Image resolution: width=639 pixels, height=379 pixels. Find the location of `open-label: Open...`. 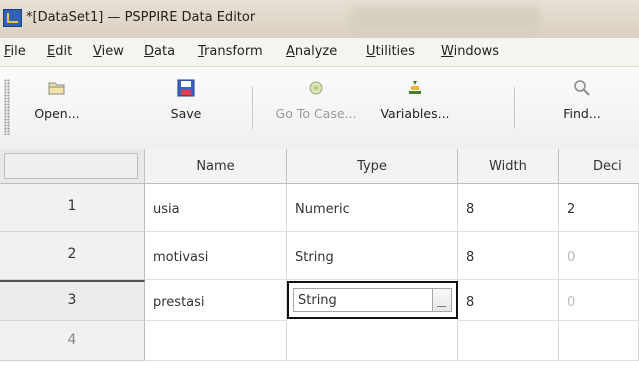

open-label: Open... is located at coordinates (57, 113).